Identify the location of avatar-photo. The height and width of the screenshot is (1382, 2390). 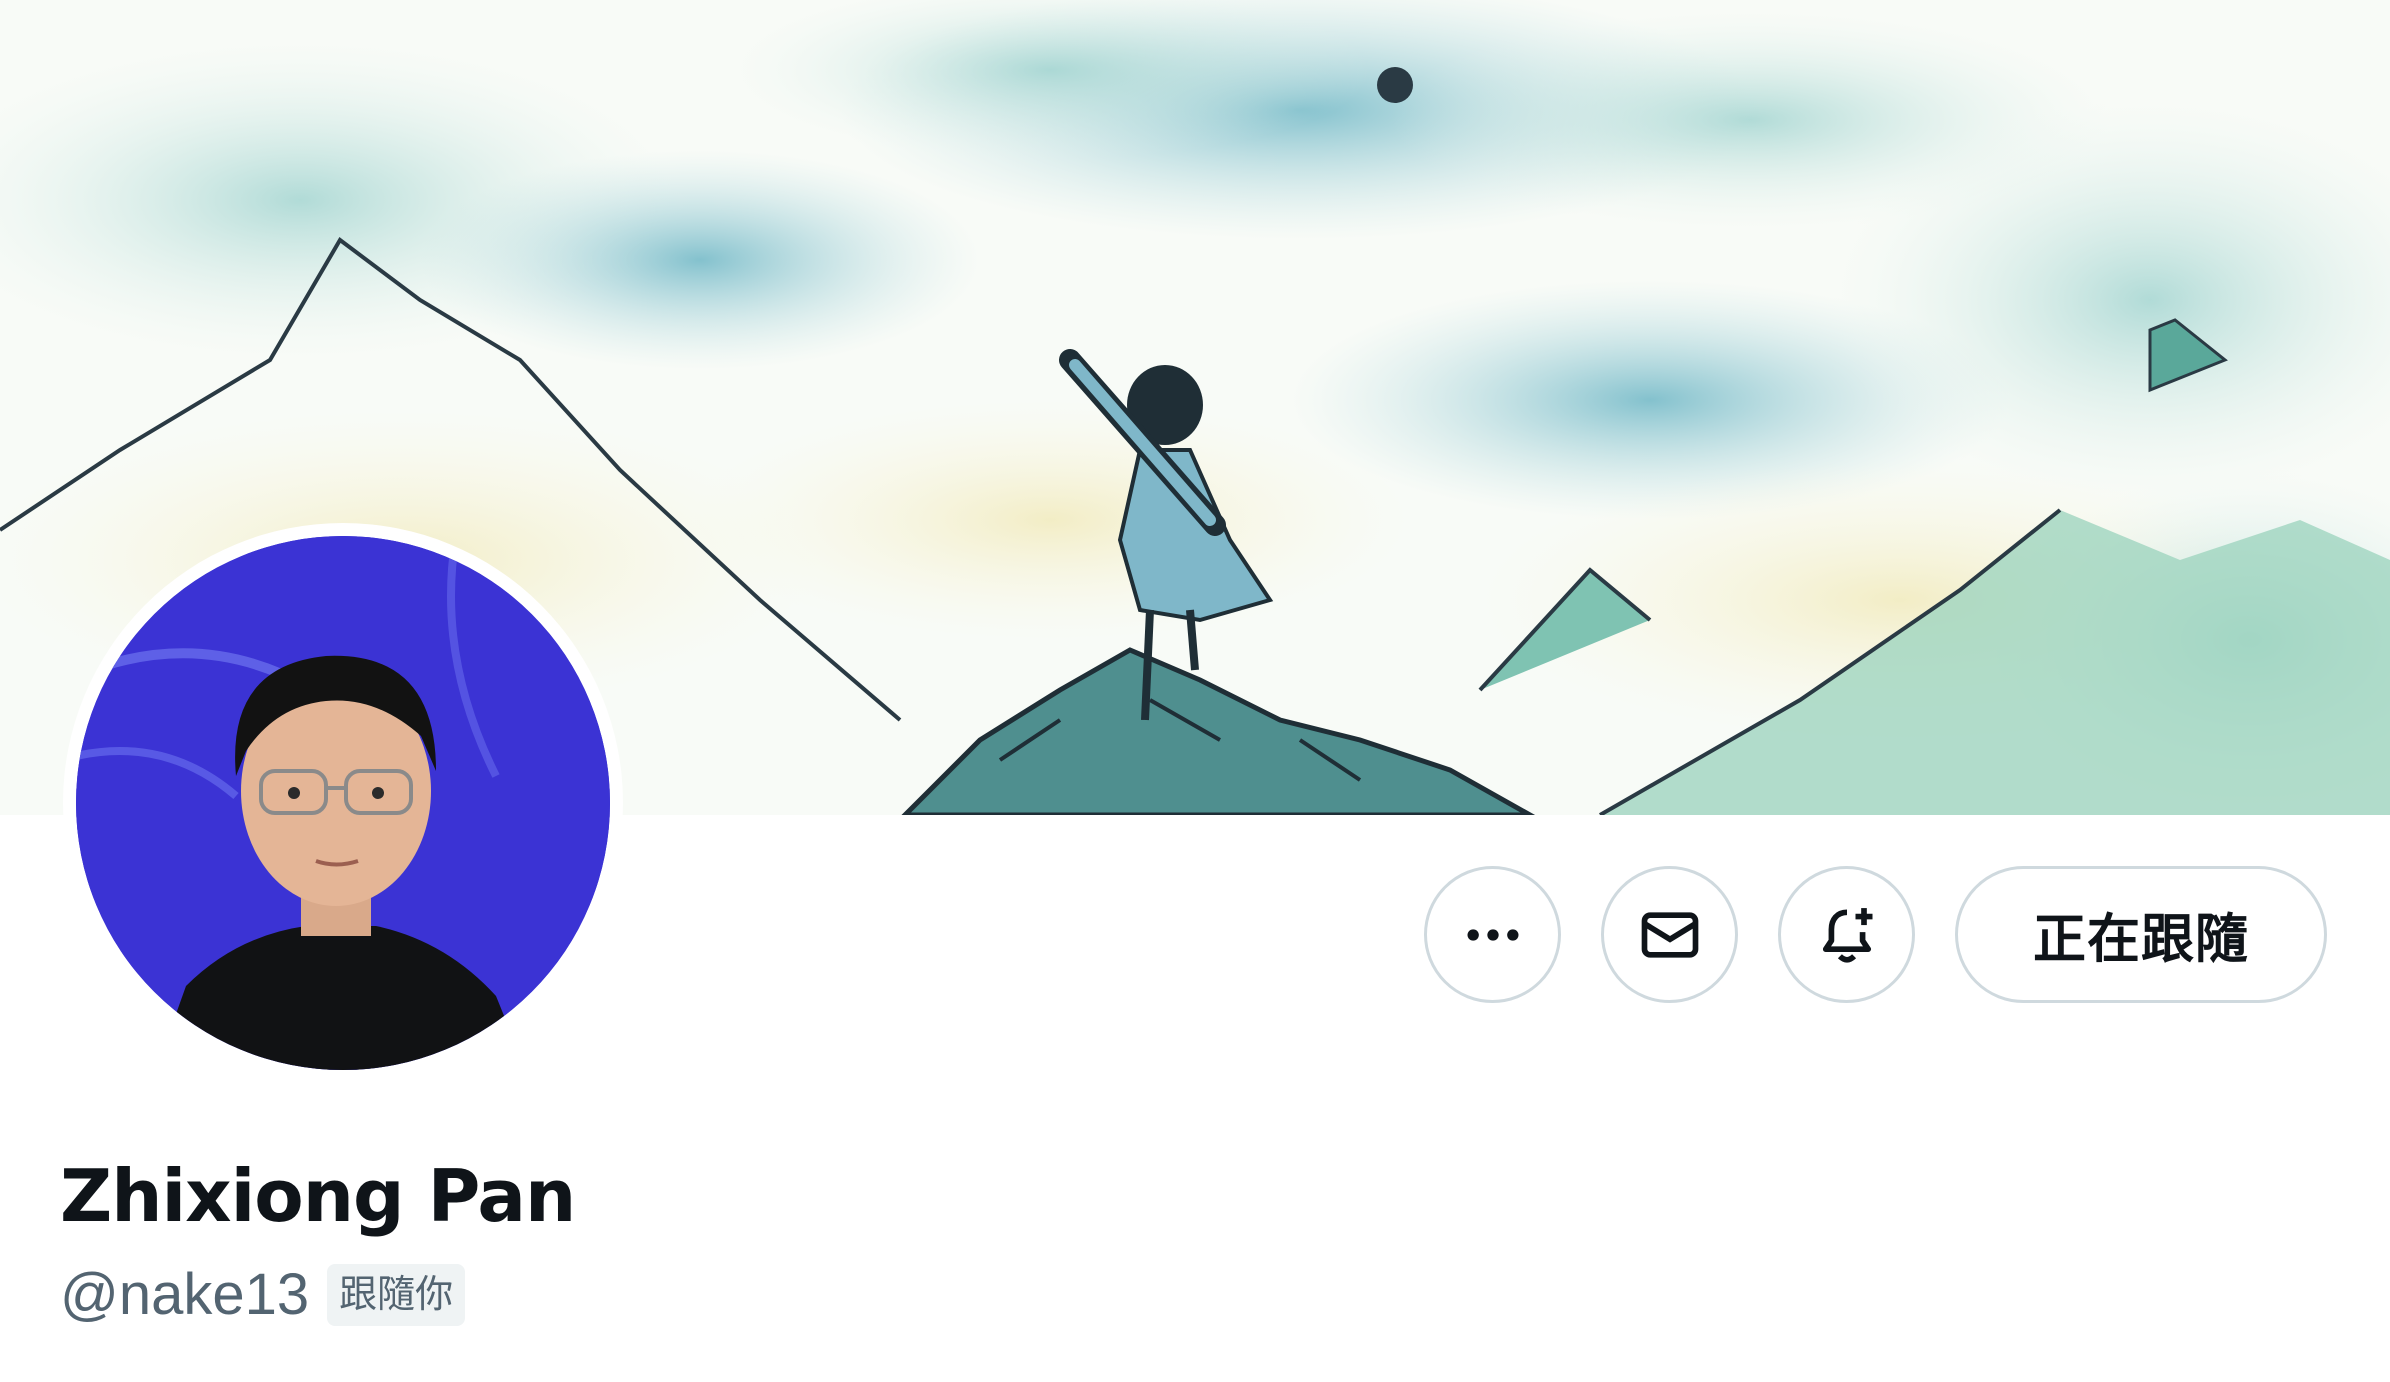
(343, 803).